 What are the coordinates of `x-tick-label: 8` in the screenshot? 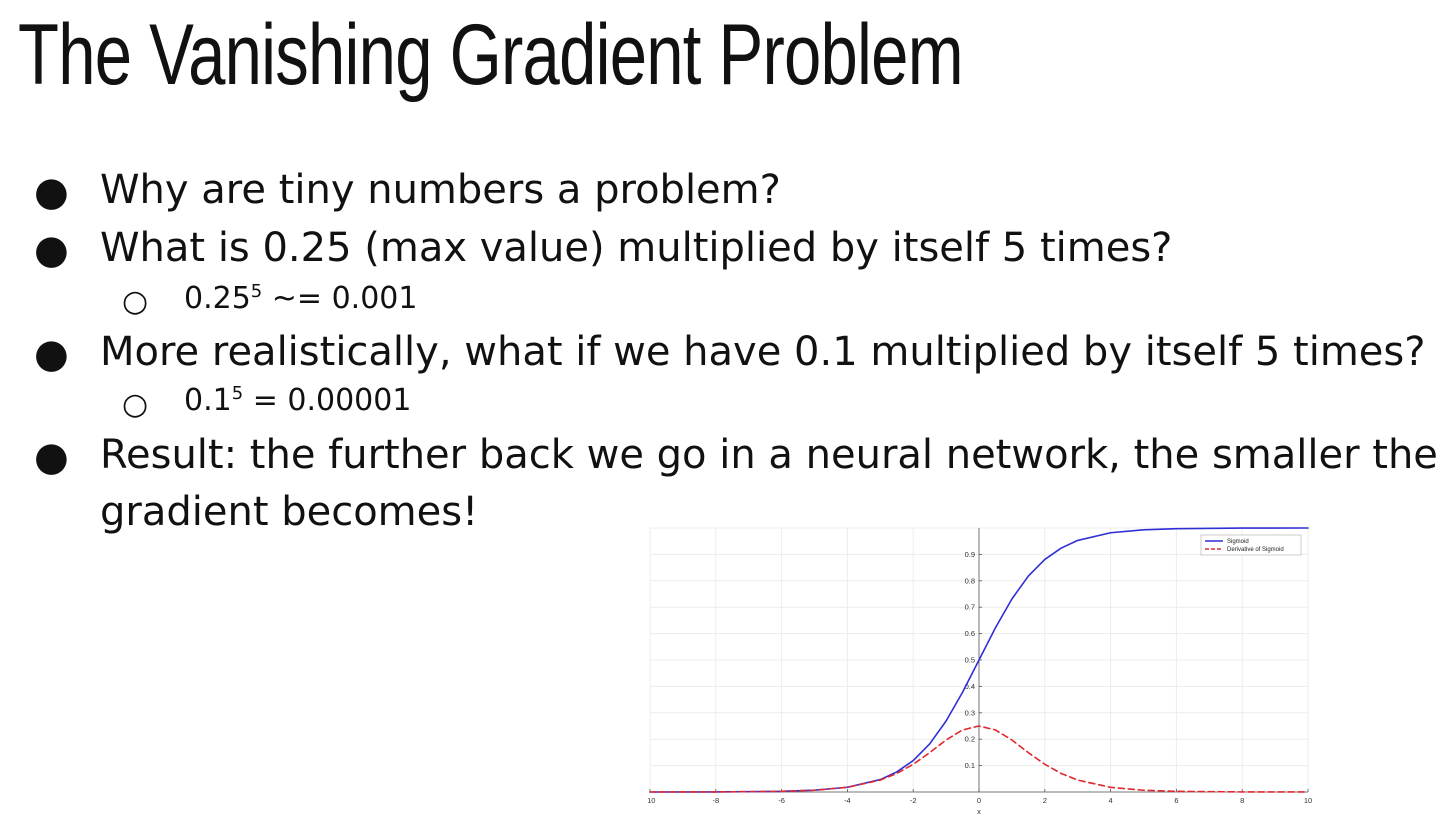 It's located at (1242, 800).